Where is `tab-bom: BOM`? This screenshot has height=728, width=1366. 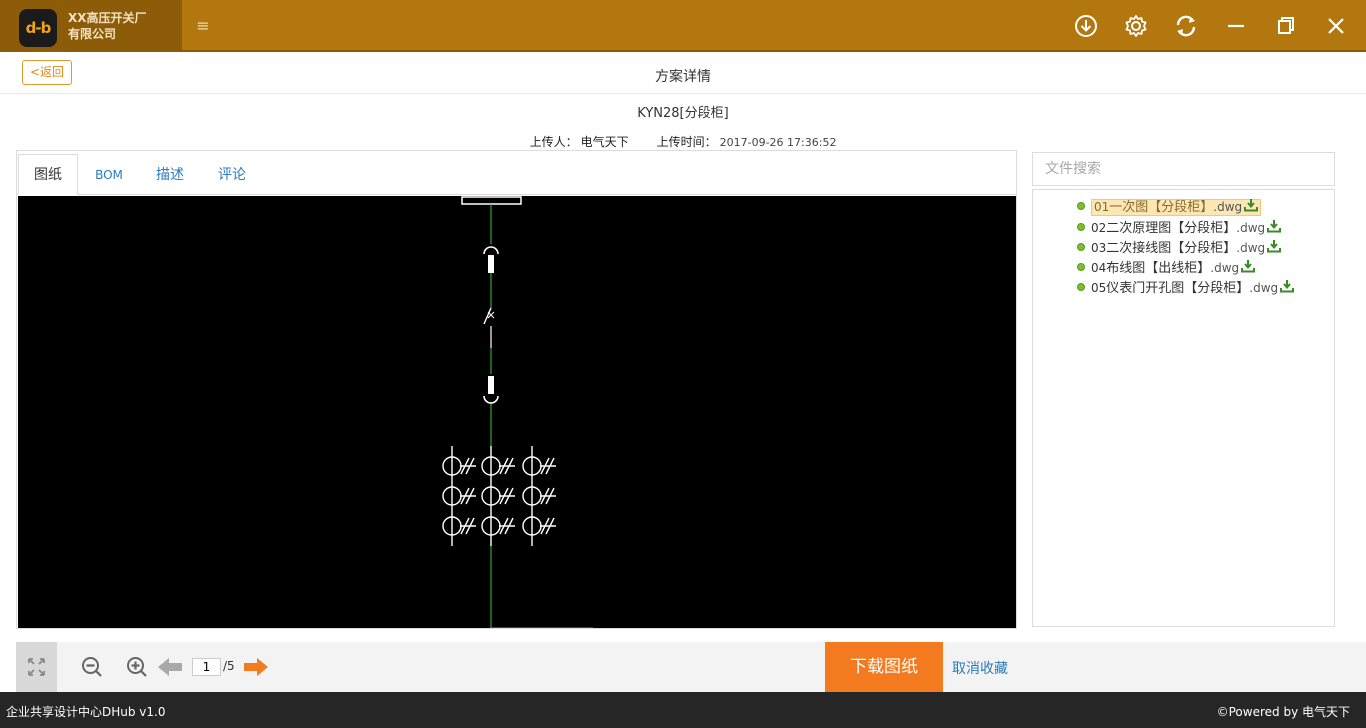
tab-bom: BOM is located at coordinates (109, 178).